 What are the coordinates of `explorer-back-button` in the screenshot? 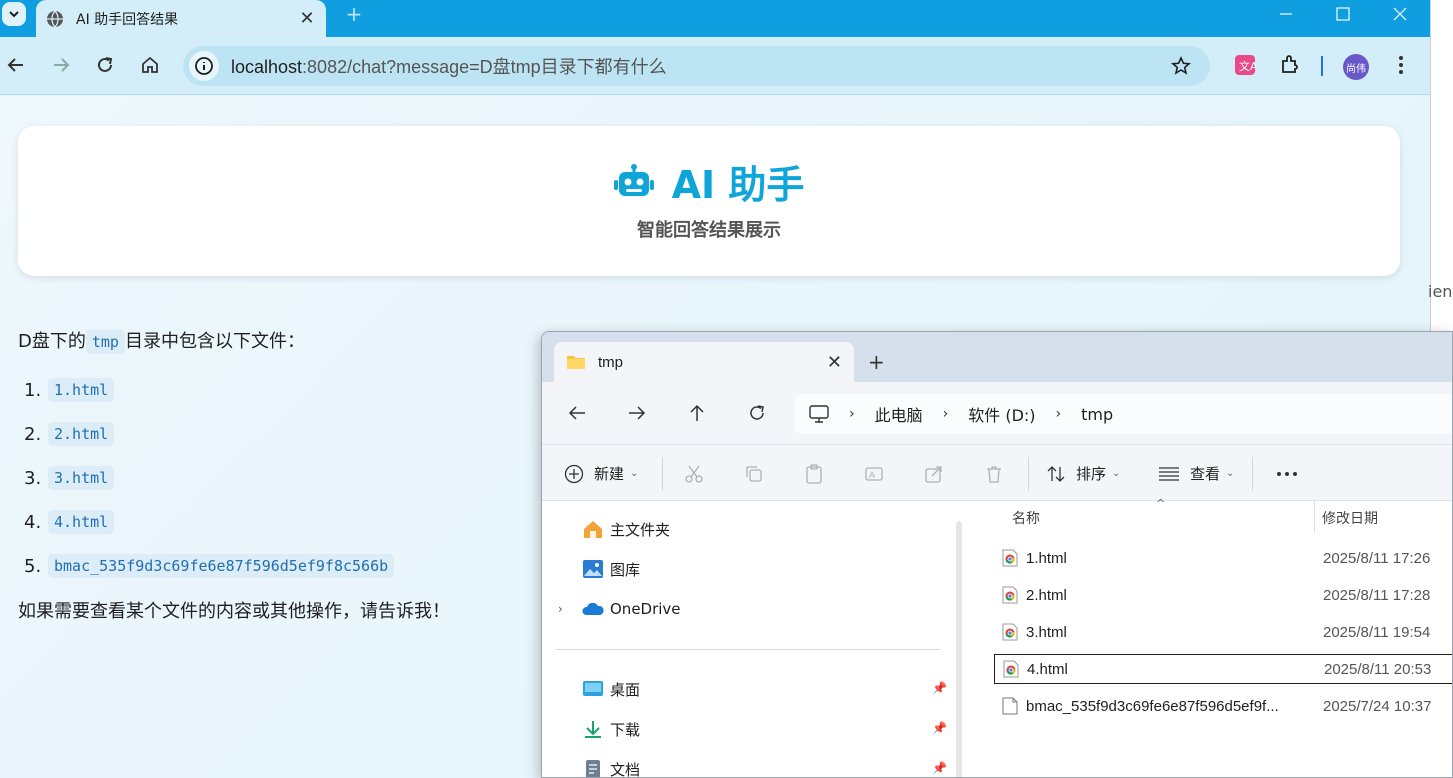 It's located at (577, 413).